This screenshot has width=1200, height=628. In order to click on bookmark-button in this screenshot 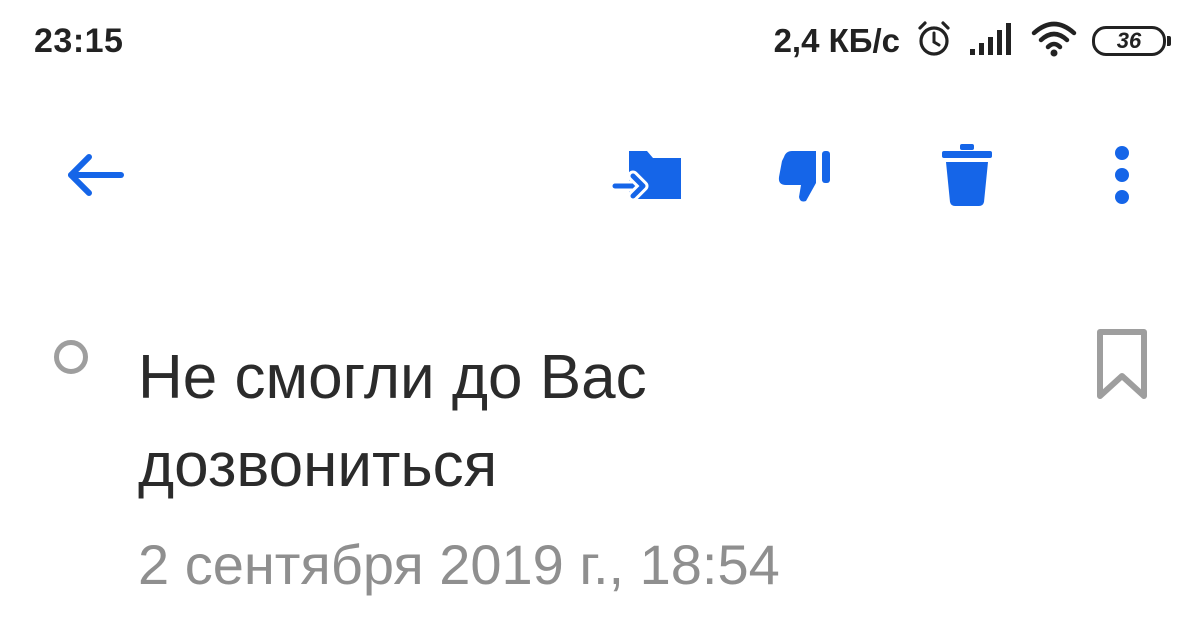, I will do `click(1122, 364)`.